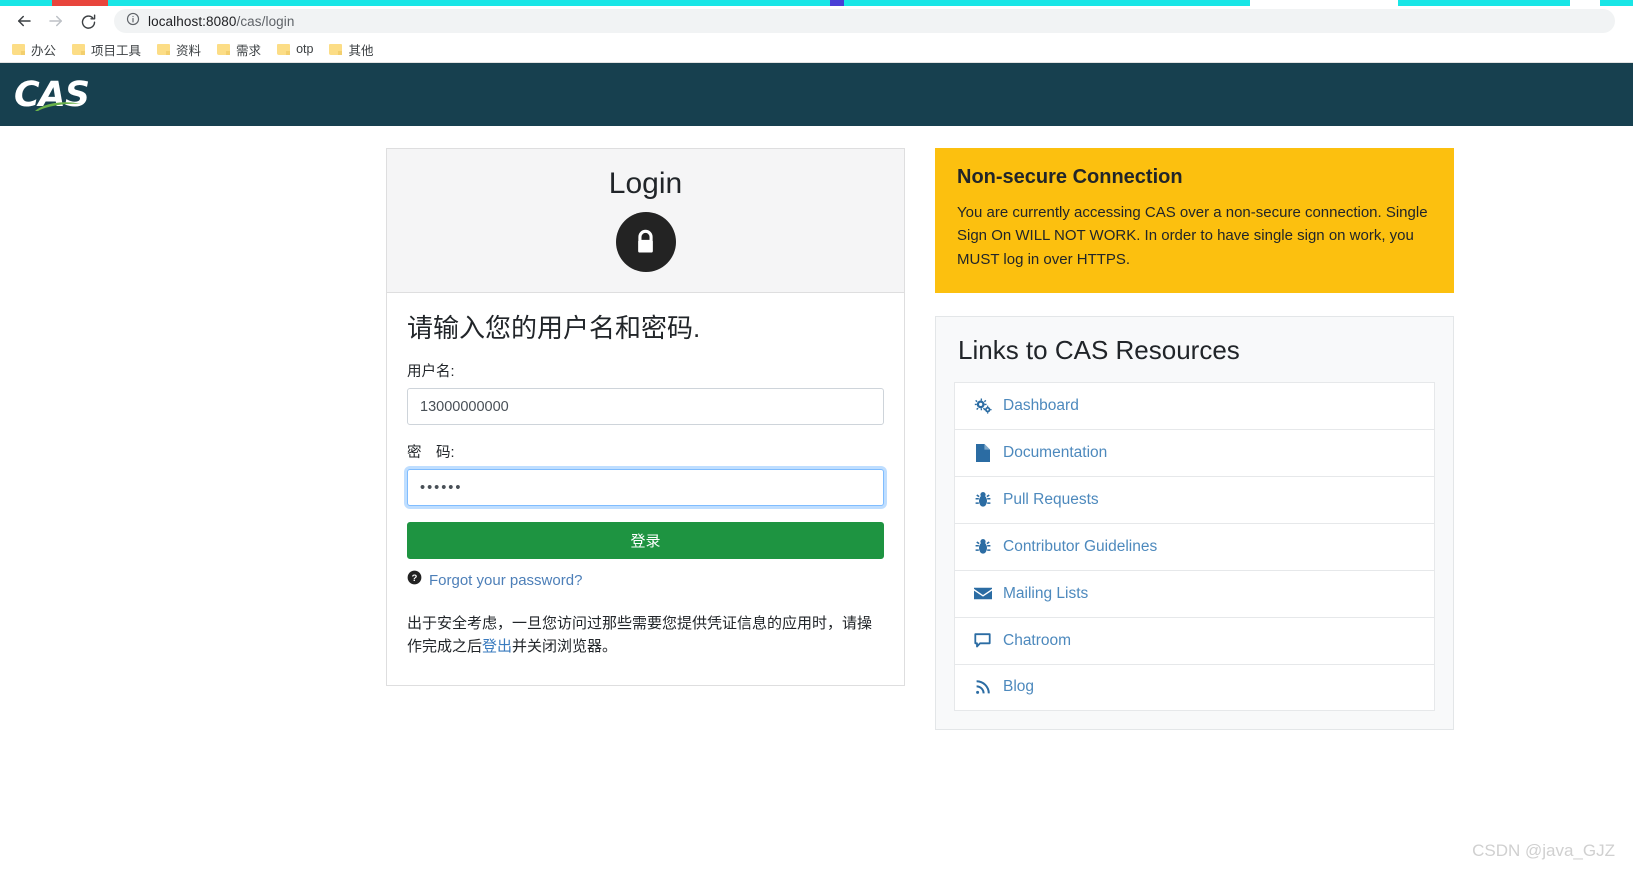  What do you see at coordinates (1037, 640) in the screenshot?
I see `resource-label: Chatroom` at bounding box center [1037, 640].